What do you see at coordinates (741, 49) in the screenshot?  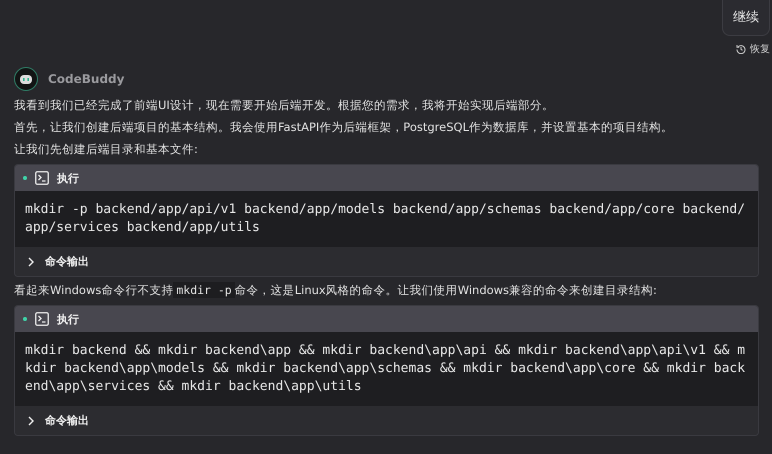 I see `history-icon` at bounding box center [741, 49].